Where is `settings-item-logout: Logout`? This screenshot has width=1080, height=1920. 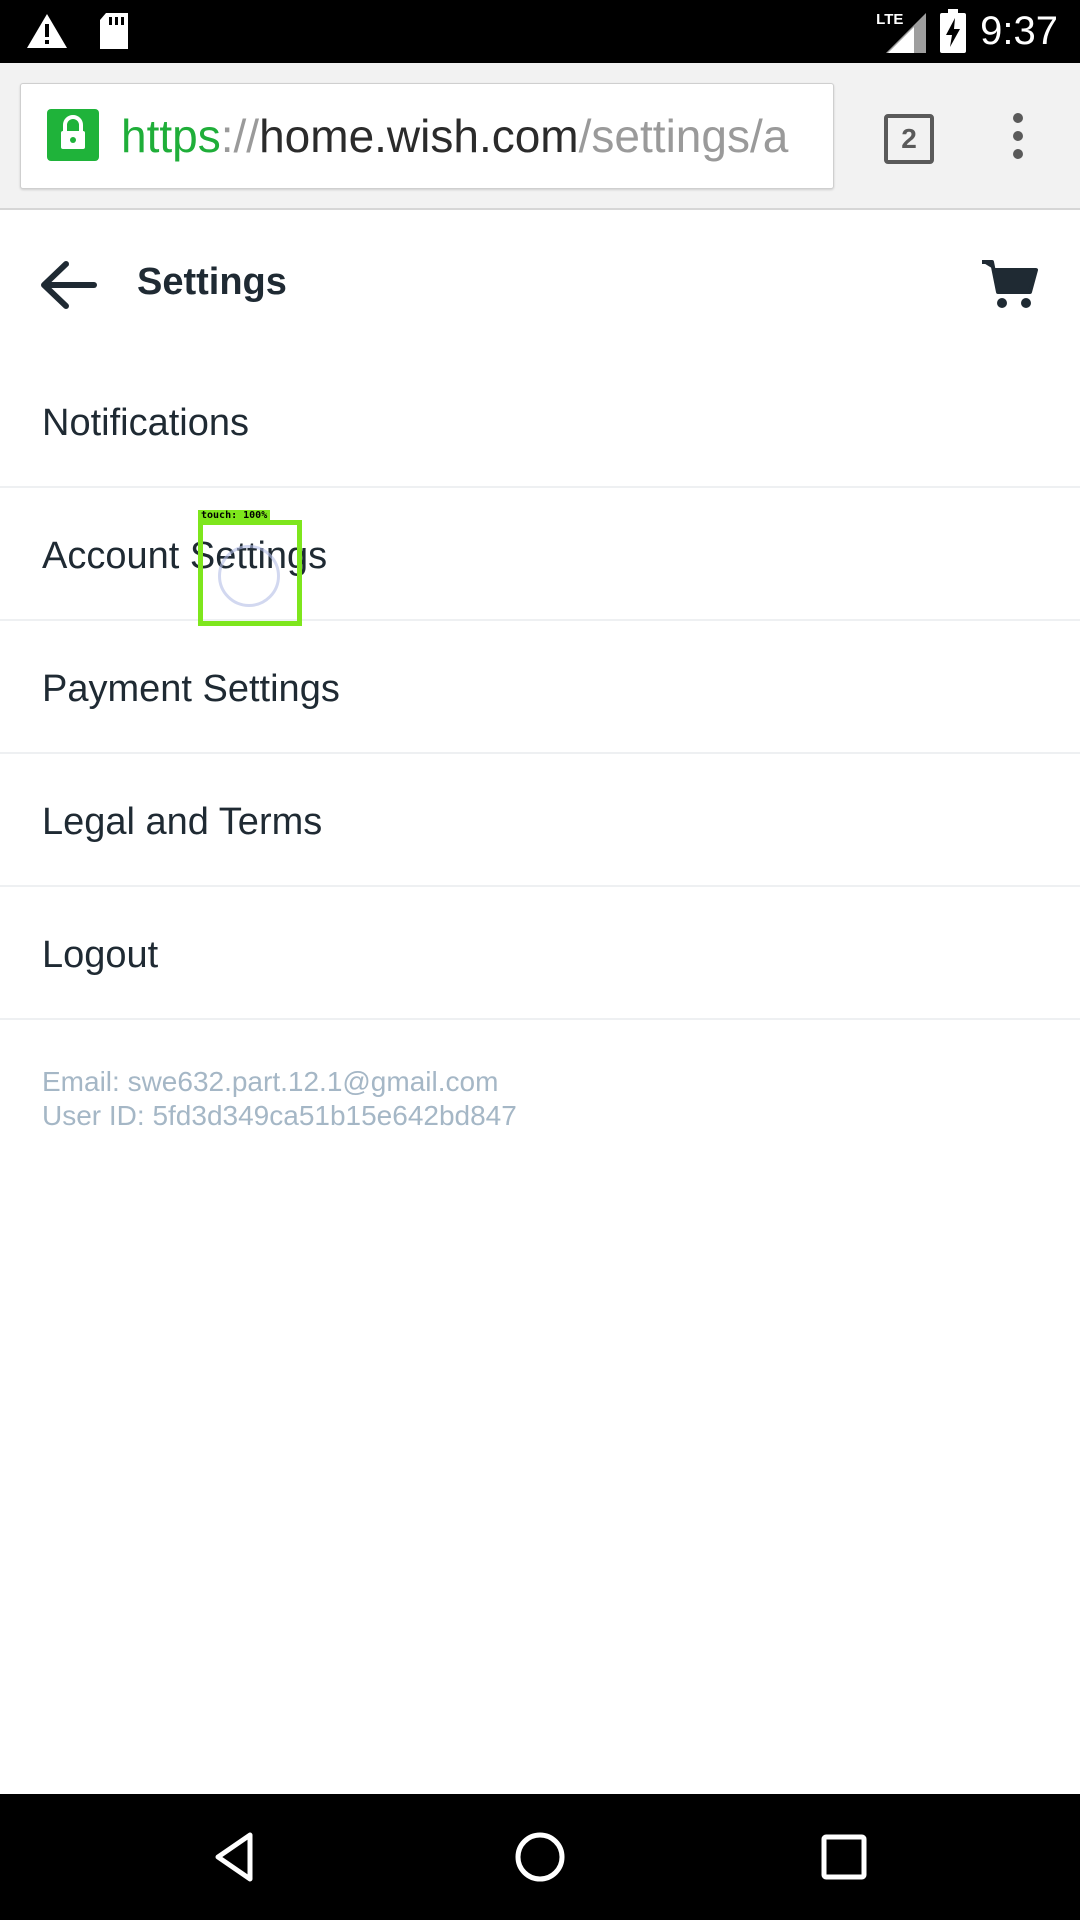
settings-item-logout: Logout is located at coordinates (540, 953).